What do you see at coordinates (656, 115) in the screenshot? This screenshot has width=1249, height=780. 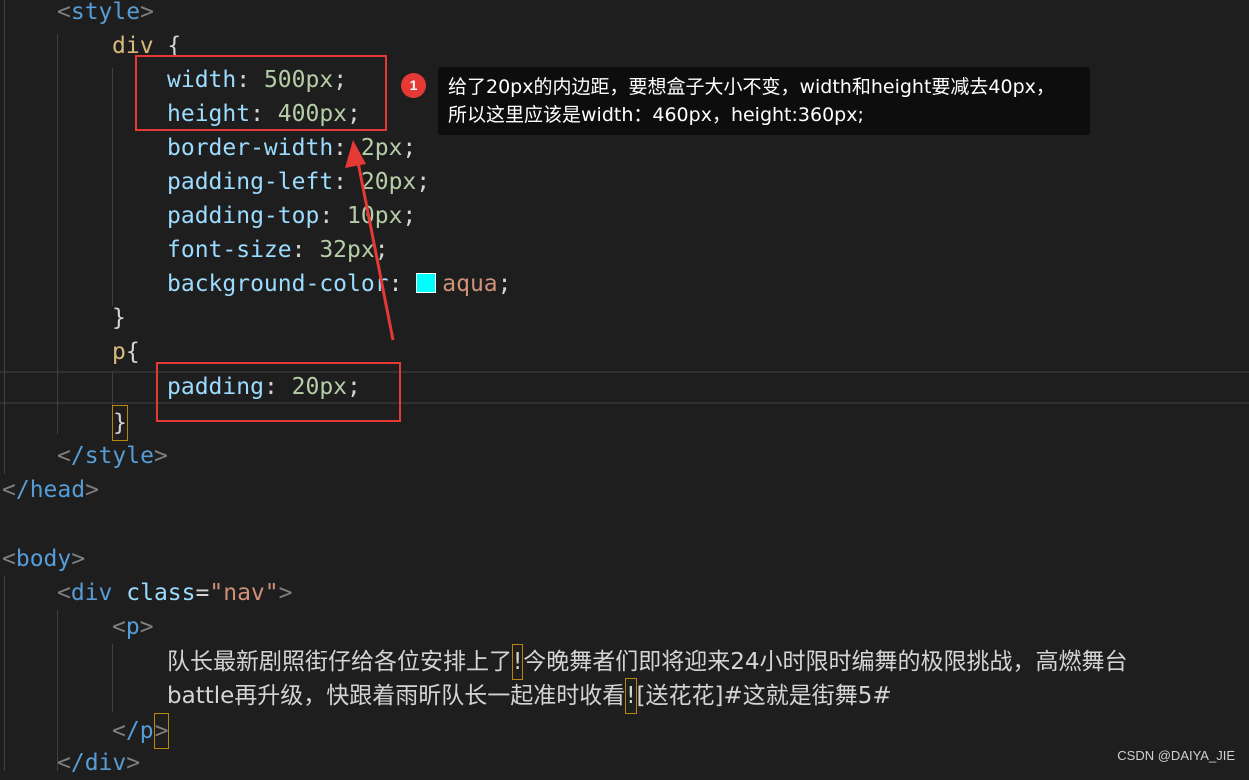 I see `annotation-line-2: 所以这里应该是width：460px，height:360px;` at bounding box center [656, 115].